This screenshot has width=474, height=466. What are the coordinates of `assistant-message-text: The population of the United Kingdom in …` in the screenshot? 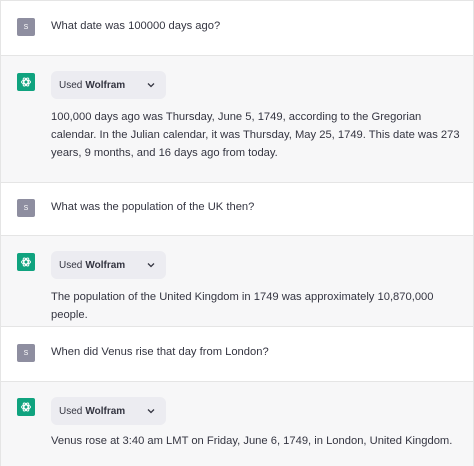 It's located at (242, 306).